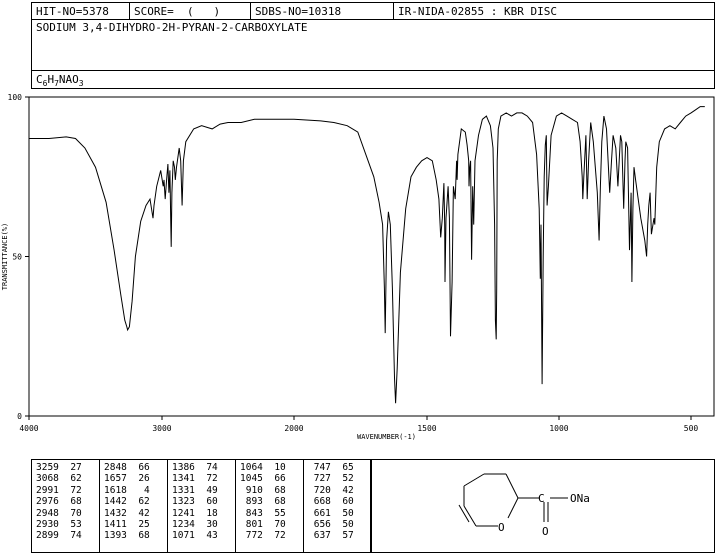 Image resolution: width=715 pixels, height=554 pixels. I want to click on peak-row: 656 50, so click(331, 525).